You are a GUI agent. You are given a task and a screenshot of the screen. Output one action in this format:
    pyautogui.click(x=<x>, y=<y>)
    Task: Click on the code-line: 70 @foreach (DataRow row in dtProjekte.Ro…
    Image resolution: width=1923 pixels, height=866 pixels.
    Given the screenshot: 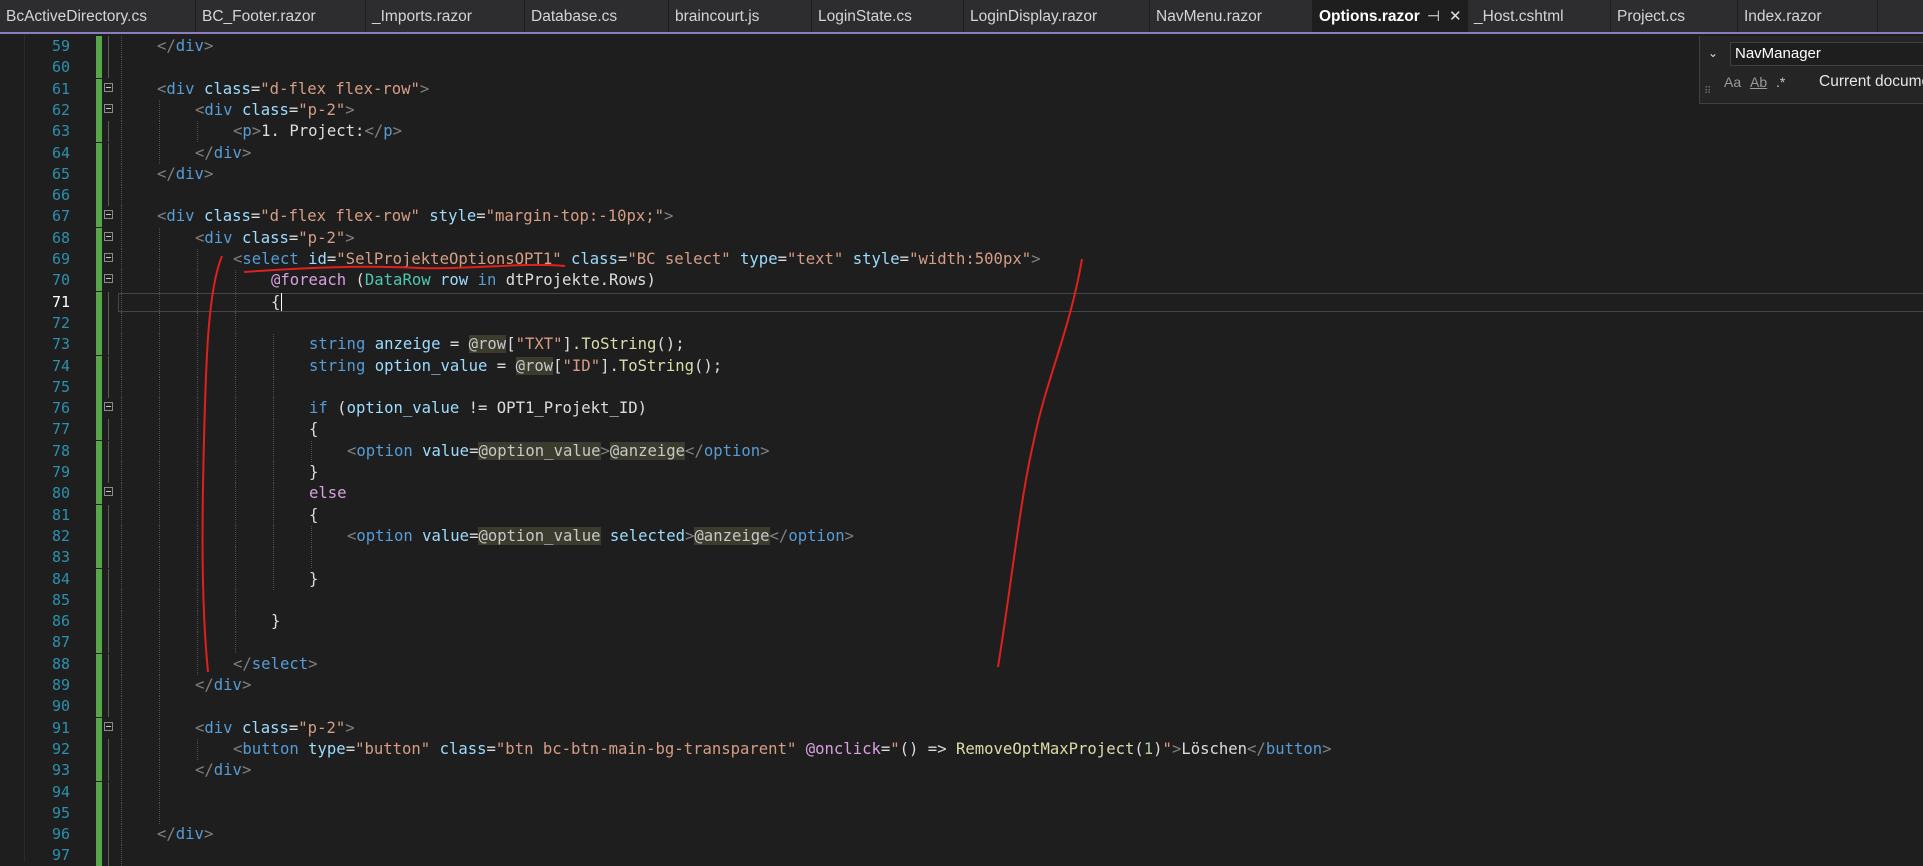 What is the action you would take?
    pyautogui.click(x=961, y=281)
    